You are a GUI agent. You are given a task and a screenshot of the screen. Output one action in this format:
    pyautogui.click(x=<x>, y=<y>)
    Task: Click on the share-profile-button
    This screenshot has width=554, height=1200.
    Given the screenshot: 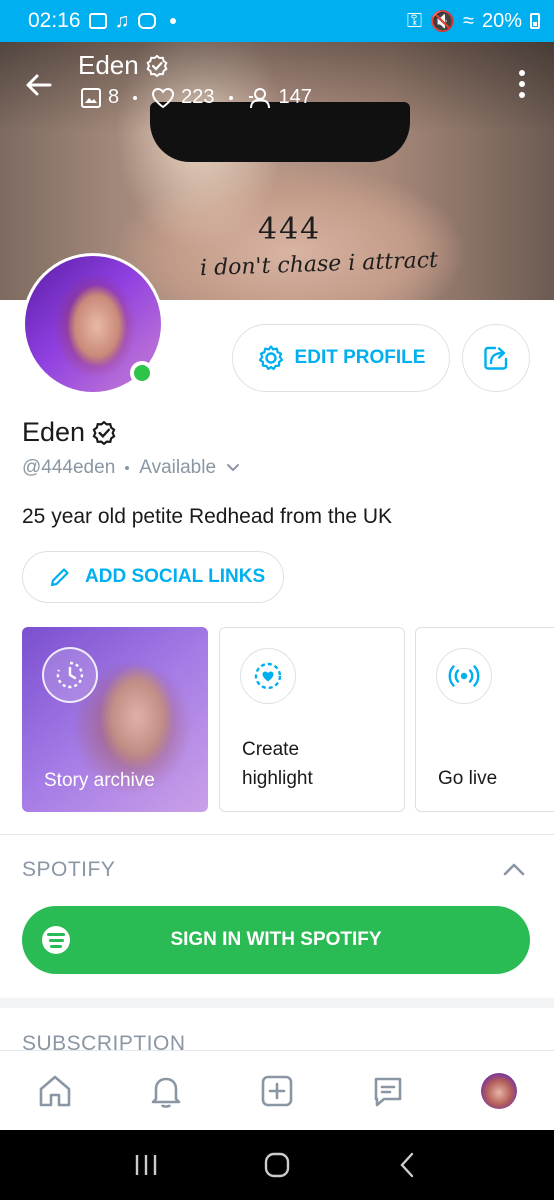 What is the action you would take?
    pyautogui.click(x=496, y=358)
    